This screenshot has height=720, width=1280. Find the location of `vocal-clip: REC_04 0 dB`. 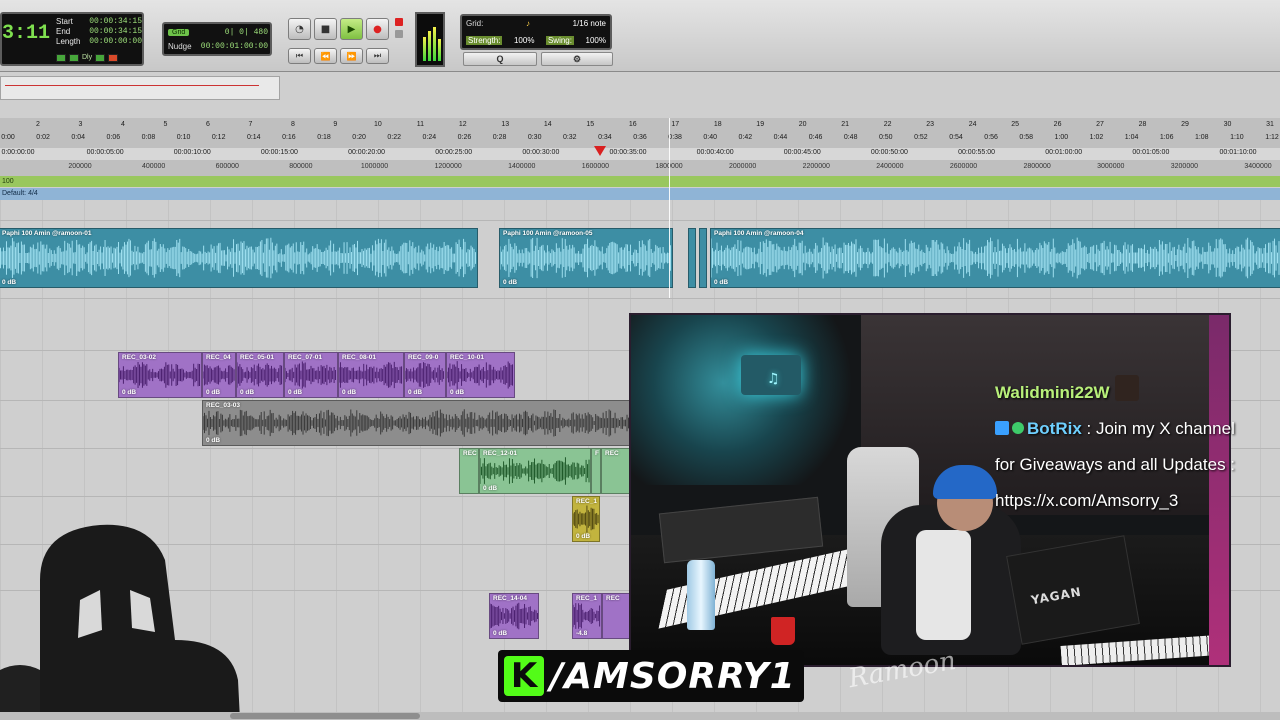

vocal-clip: REC_04 0 dB is located at coordinates (219, 375).